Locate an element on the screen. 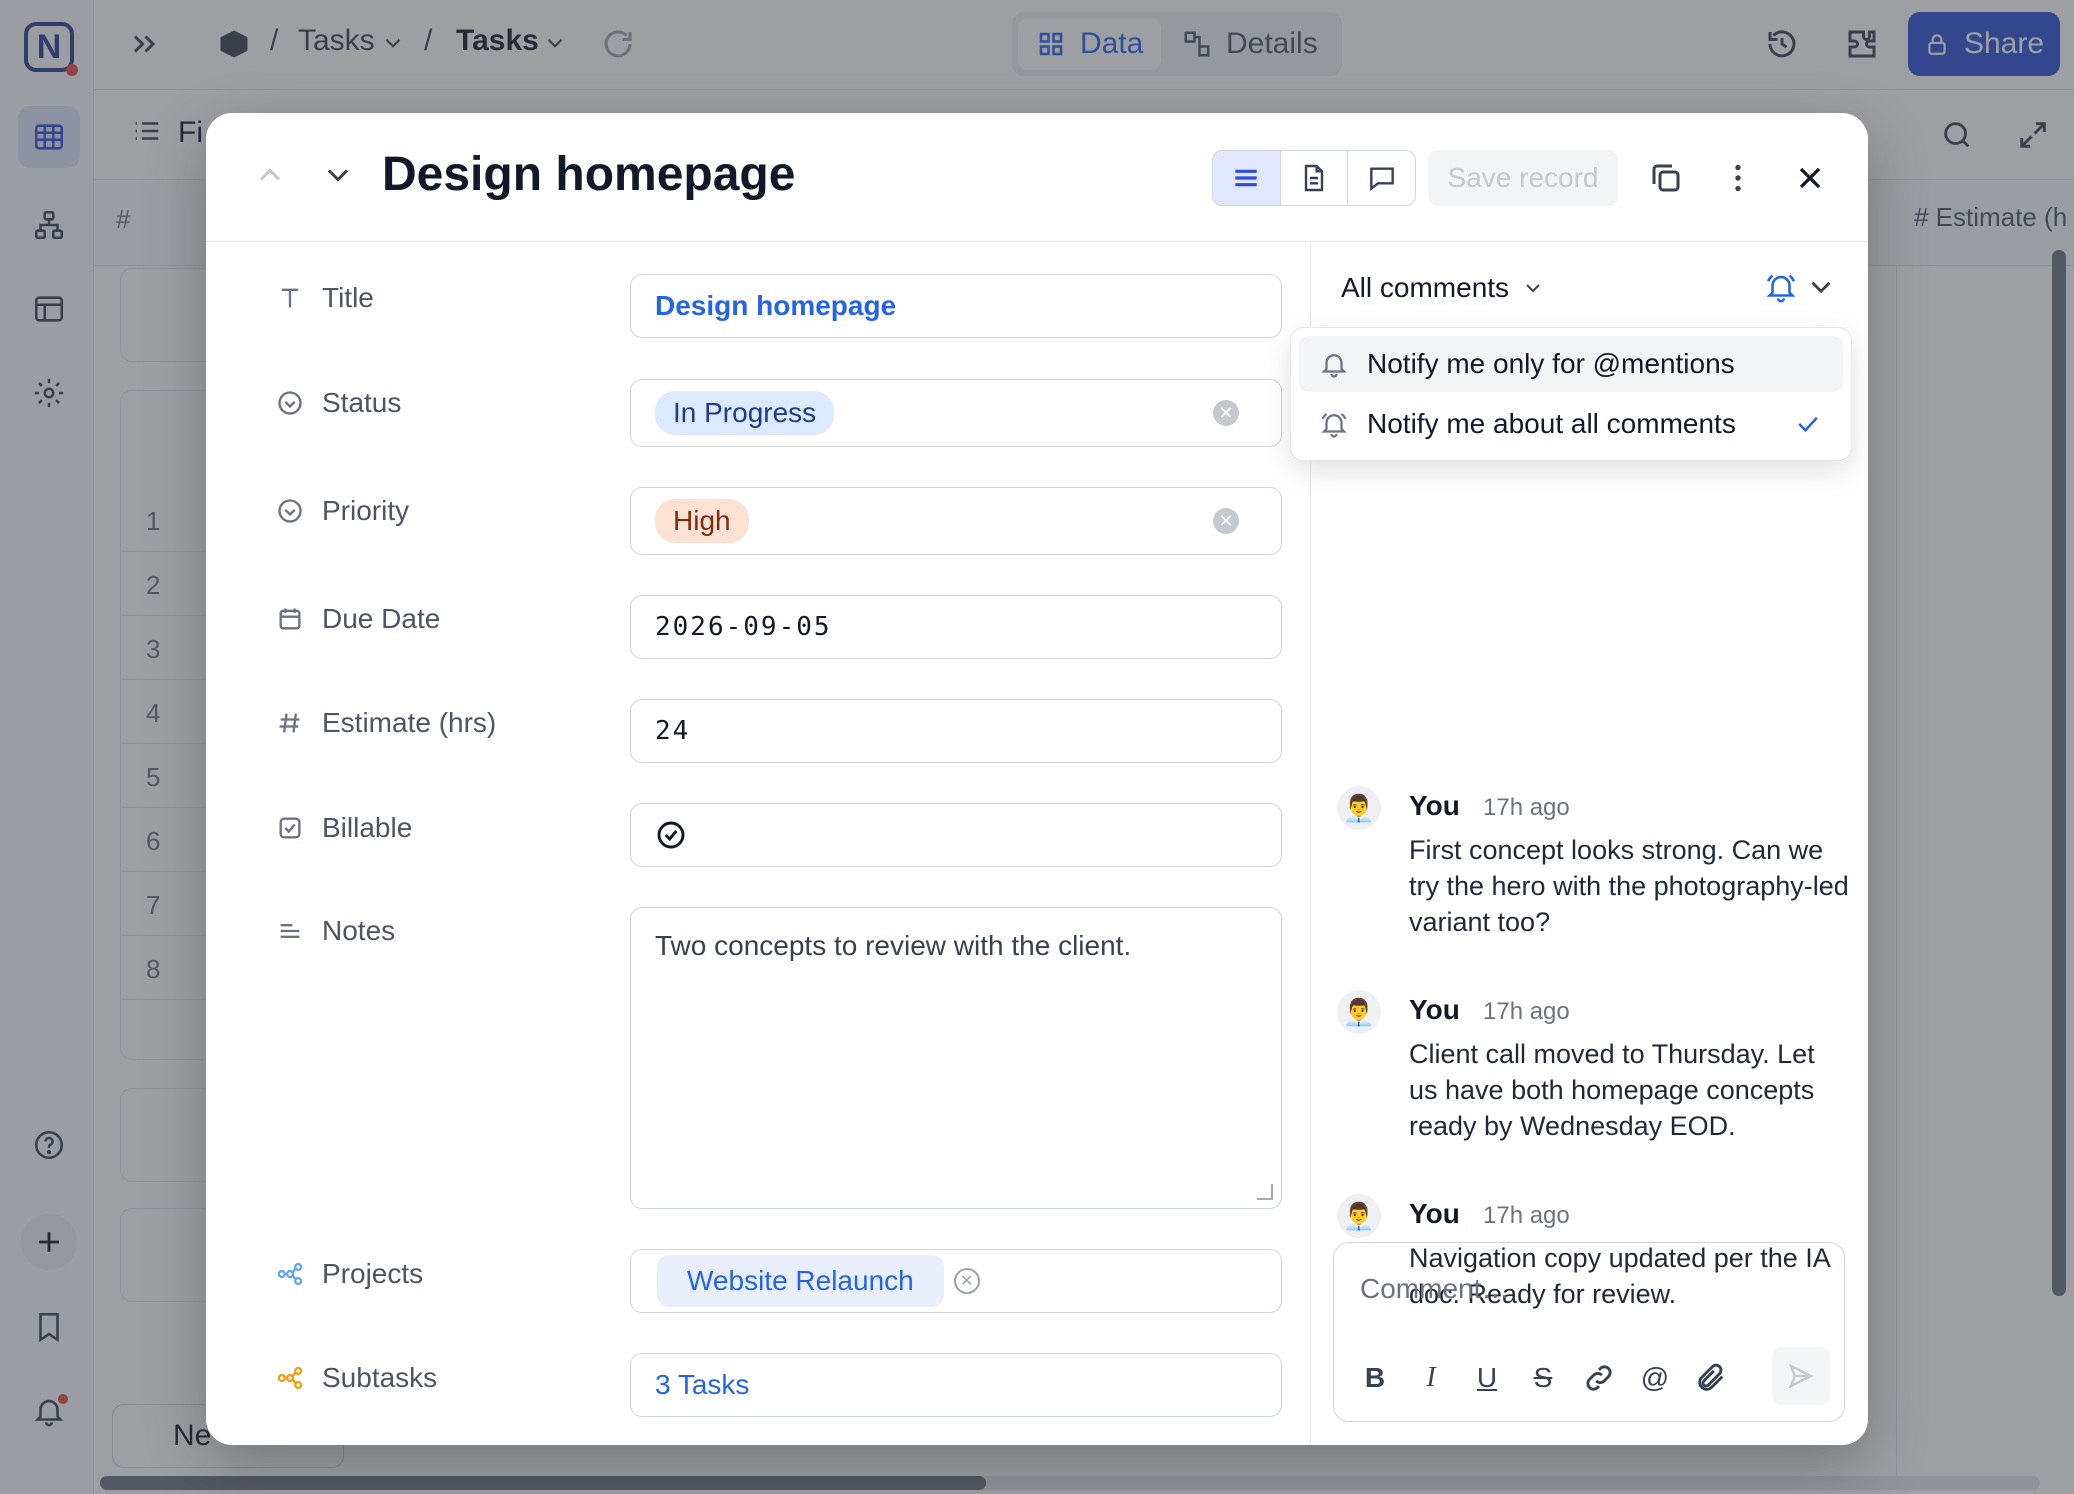 Image resolution: width=2074 pixels, height=1494 pixels. mention-icon: @ is located at coordinates (1655, 1378).